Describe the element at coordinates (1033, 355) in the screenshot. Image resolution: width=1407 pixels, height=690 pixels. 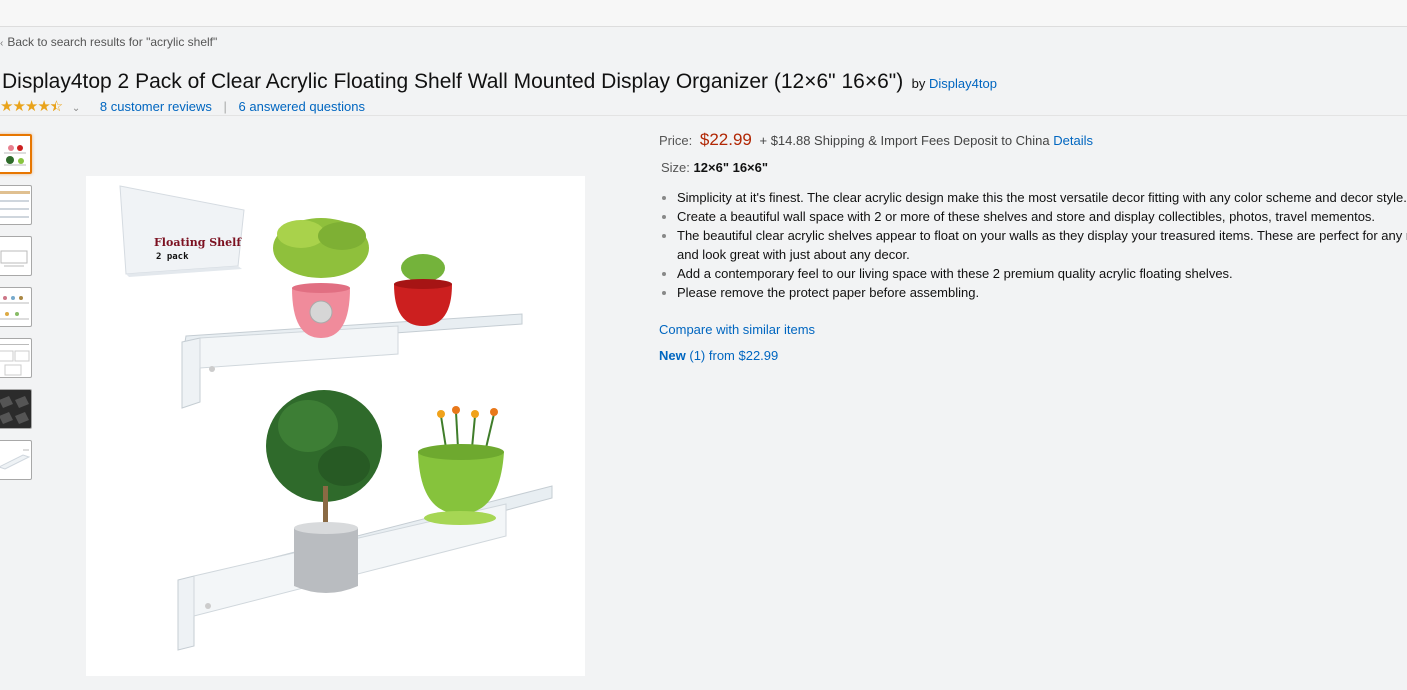
I see `new-offers-row: New (1) from $22.99` at that location.